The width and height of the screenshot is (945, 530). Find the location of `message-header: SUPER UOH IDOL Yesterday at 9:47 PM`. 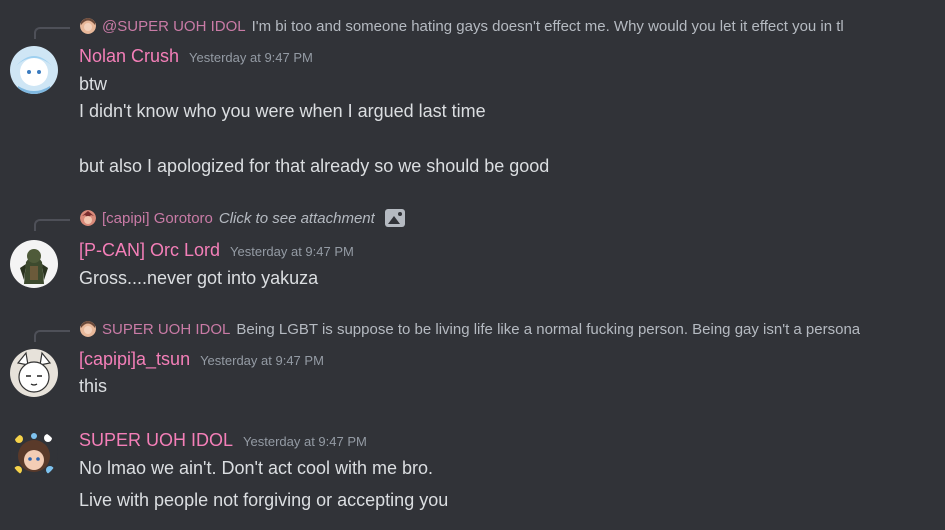

message-header: SUPER UOH IDOL Yesterday at 9:47 PM is located at coordinates (223, 440).